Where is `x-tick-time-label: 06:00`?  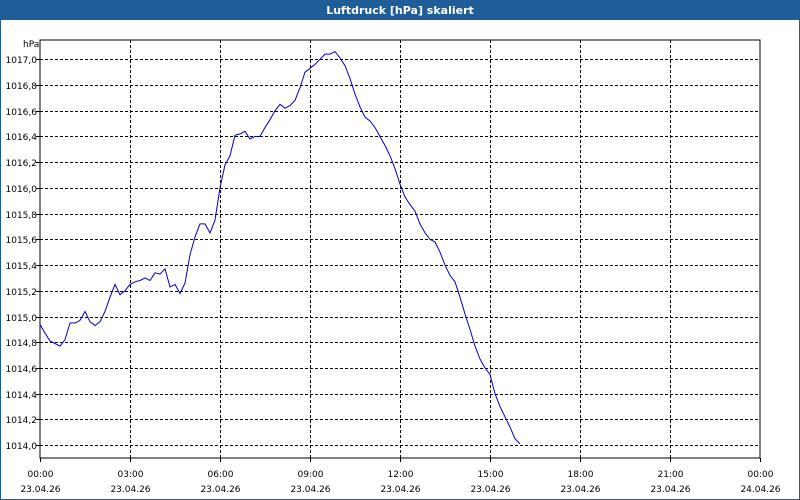
x-tick-time-label: 06:00 is located at coordinates (221, 475).